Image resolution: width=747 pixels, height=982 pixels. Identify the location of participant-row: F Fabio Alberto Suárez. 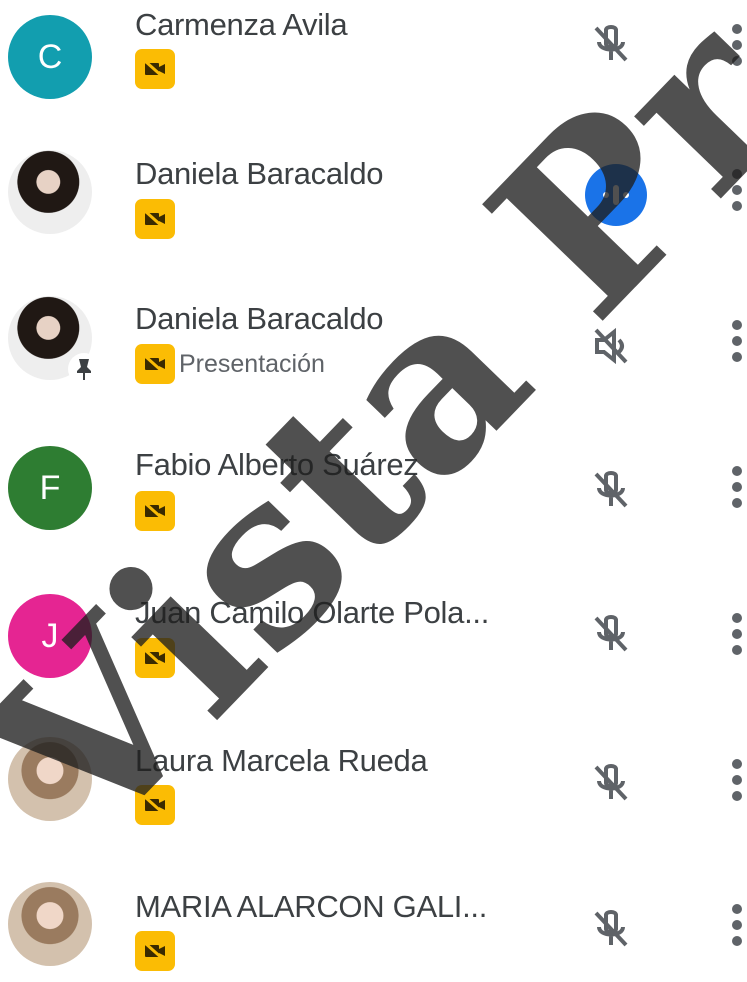
(373, 492).